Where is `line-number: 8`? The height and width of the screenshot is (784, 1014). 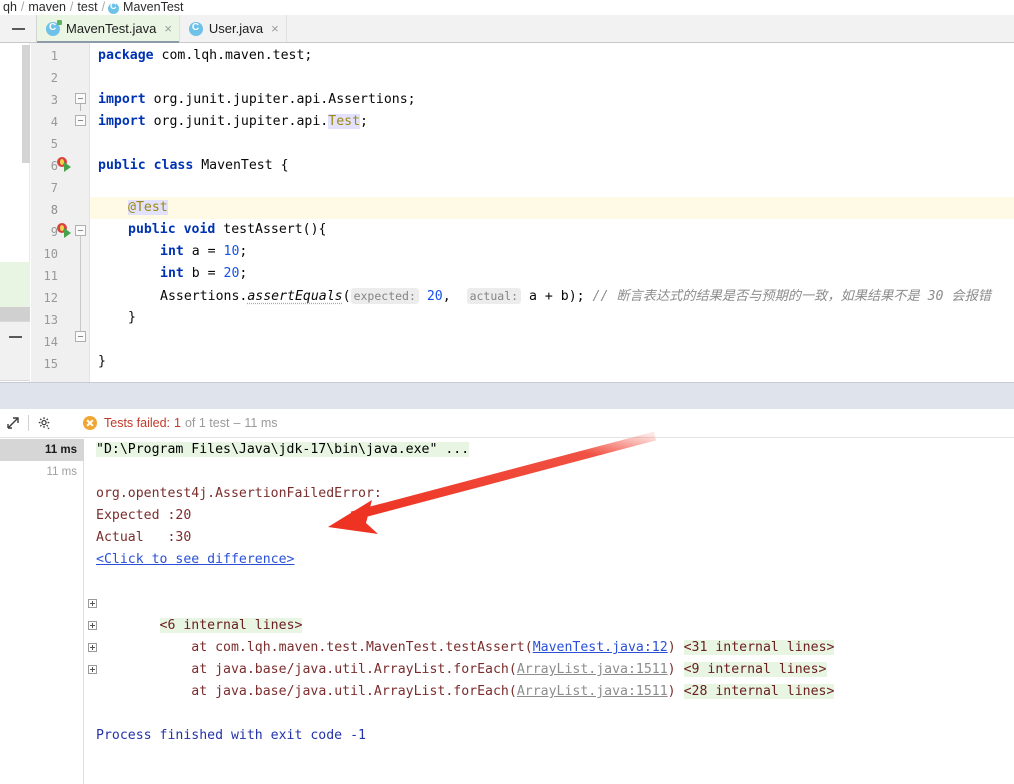 line-number: 8 is located at coordinates (54, 210).